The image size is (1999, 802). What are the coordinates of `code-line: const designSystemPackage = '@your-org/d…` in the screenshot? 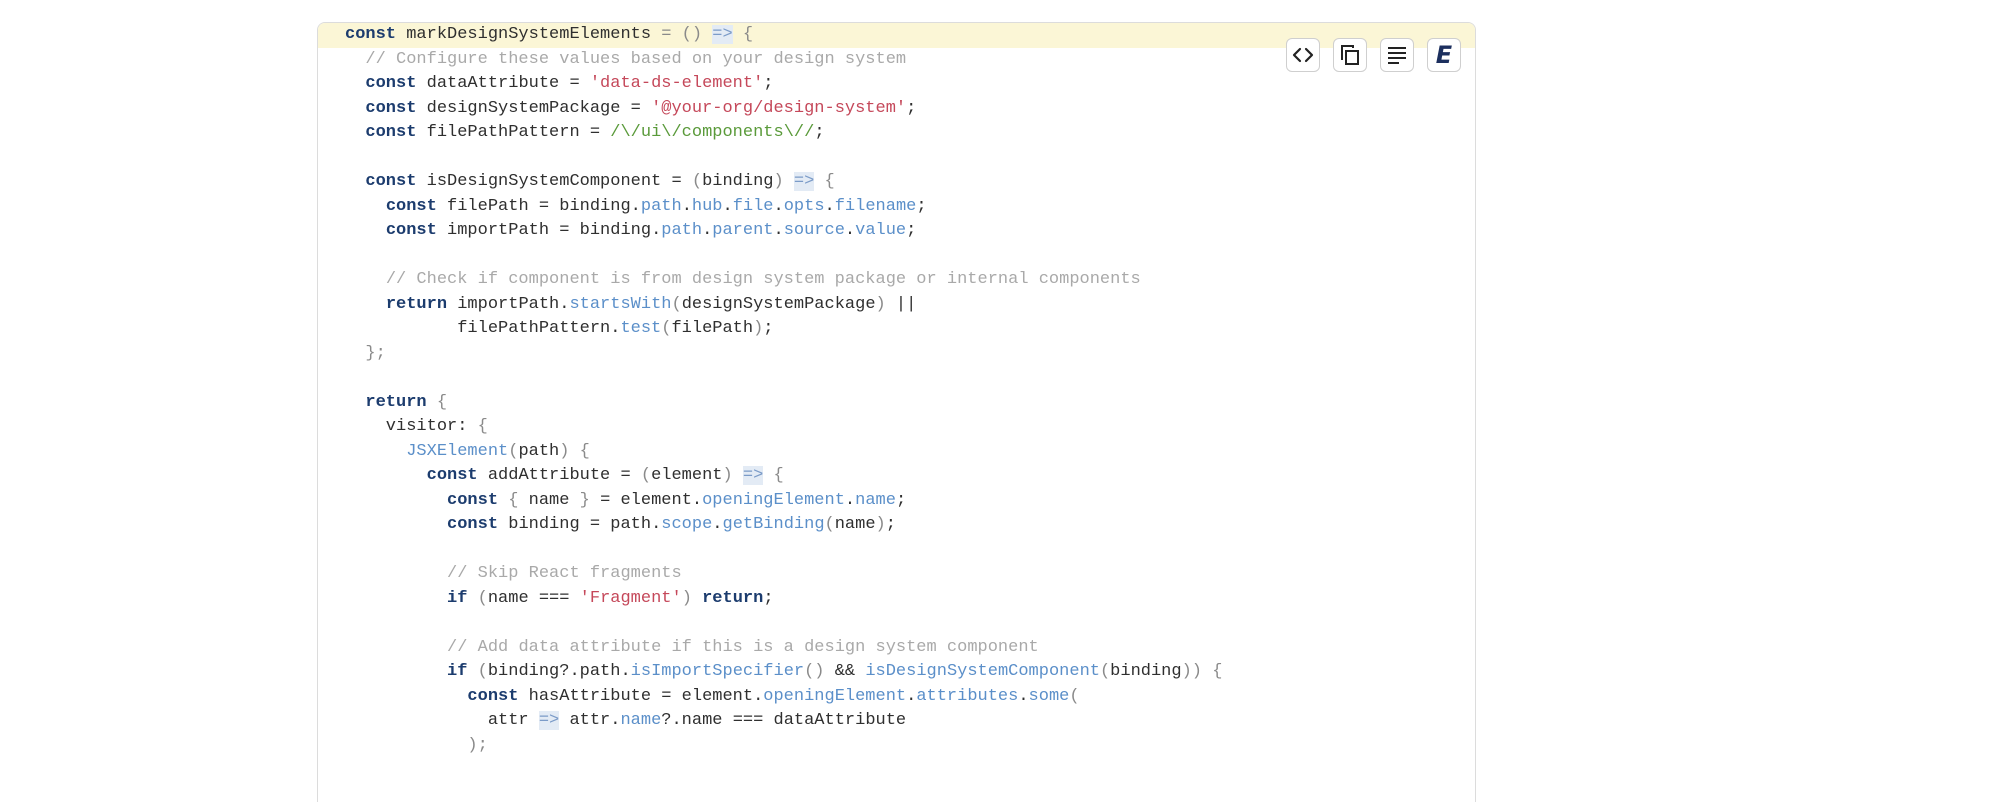 It's located at (896, 109).